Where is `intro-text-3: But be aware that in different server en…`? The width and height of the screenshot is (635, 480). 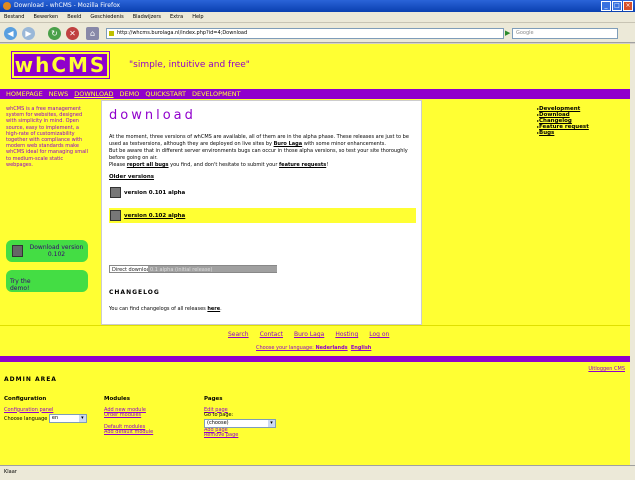 intro-text-3: But be aware that in different server en… is located at coordinates (258, 154).